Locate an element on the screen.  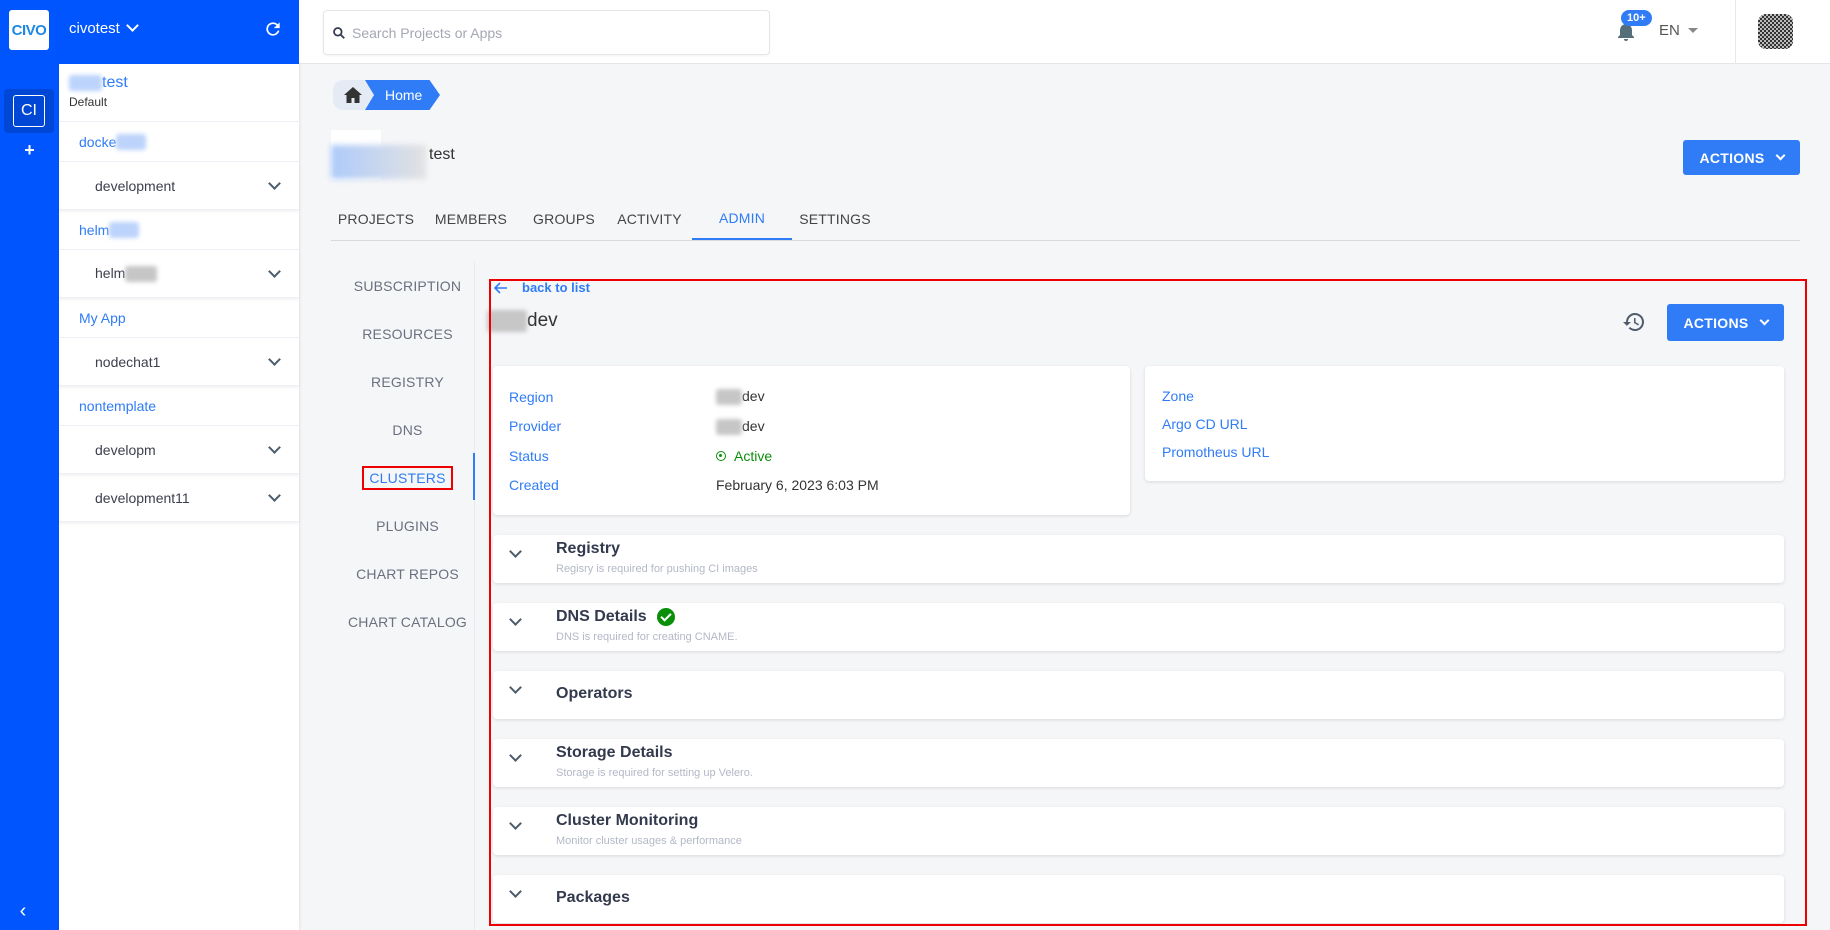
link-zone: Zone is located at coordinates (1464, 396).